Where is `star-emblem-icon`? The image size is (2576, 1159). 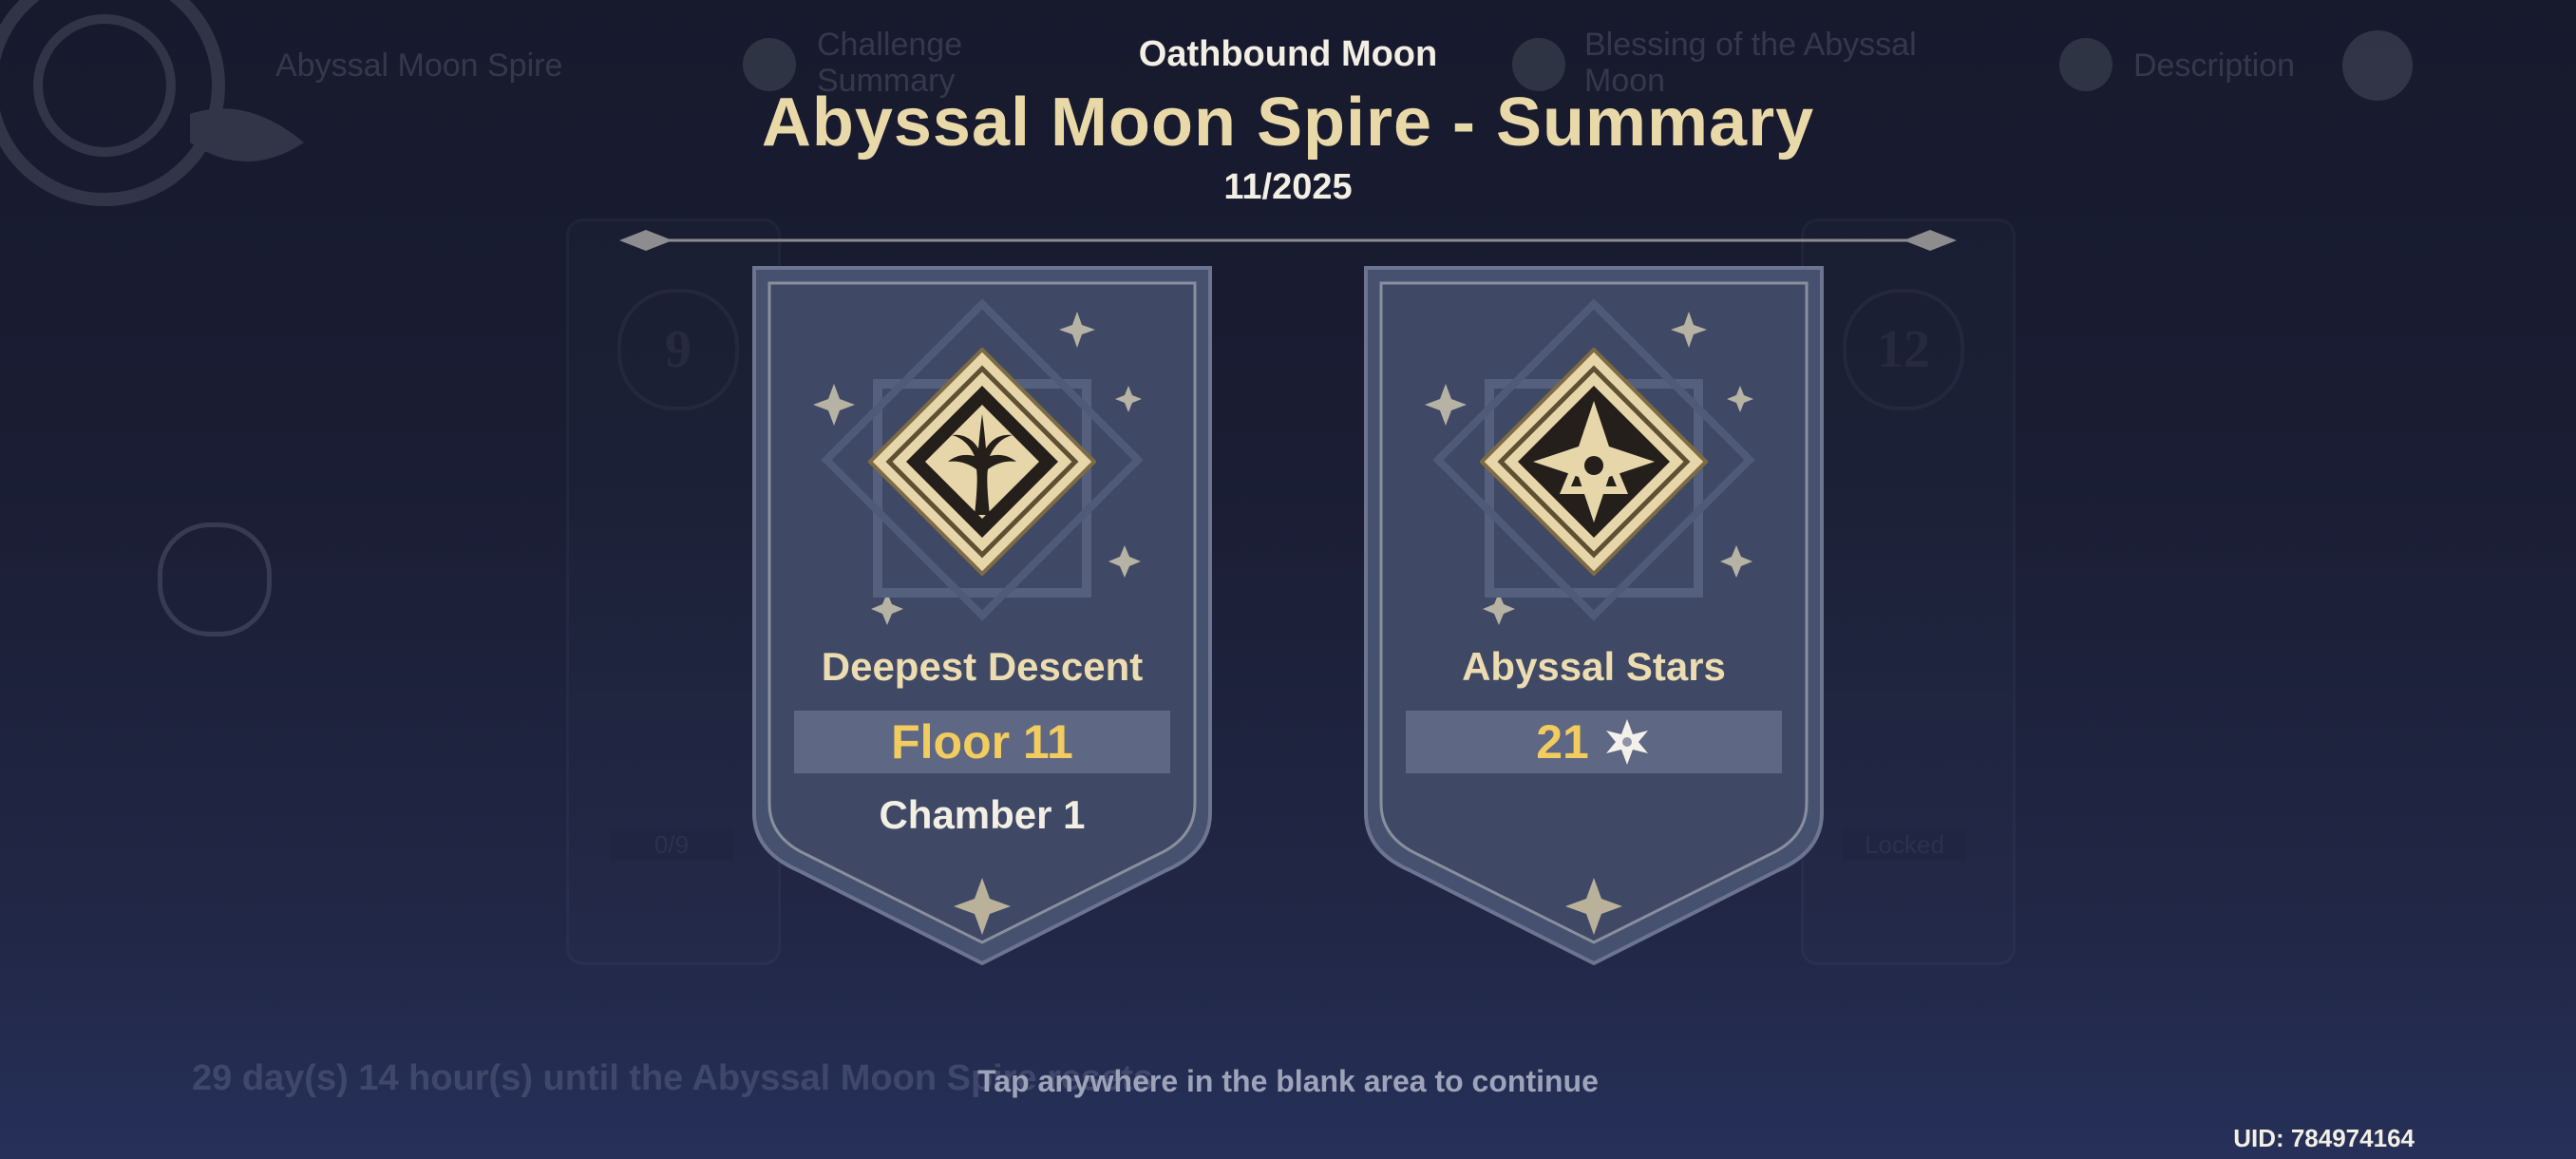
star-emblem-icon is located at coordinates (1594, 462).